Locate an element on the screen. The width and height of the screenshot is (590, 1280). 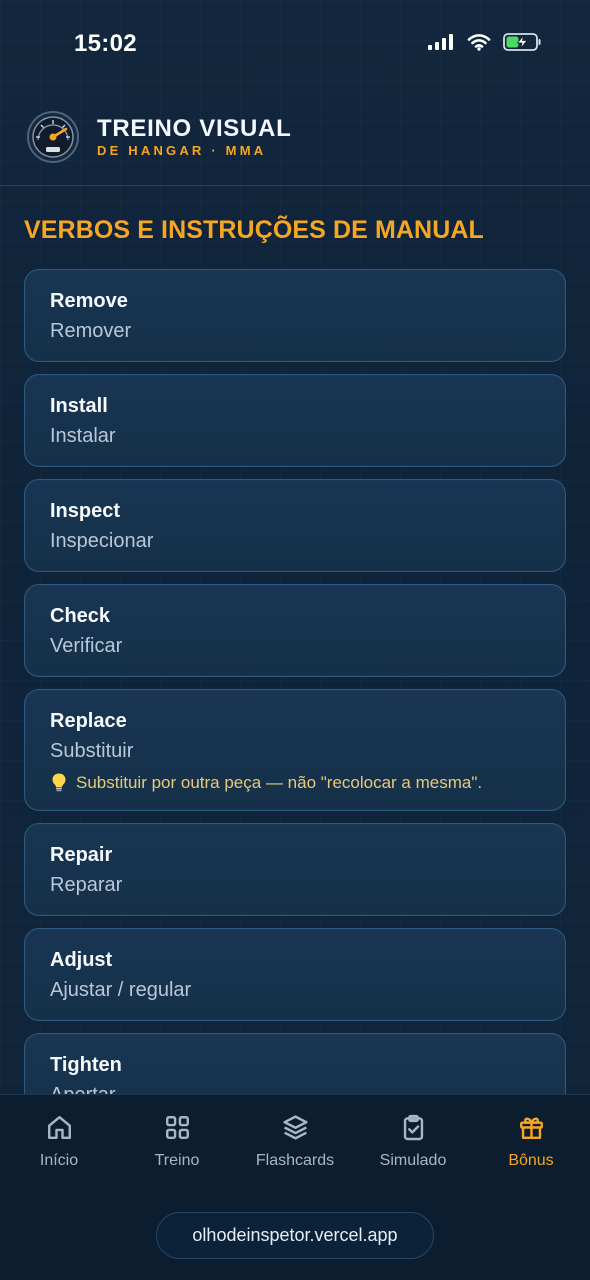
url-bar: olhodeinspetor.vercel.app is located at coordinates (295, 1235).